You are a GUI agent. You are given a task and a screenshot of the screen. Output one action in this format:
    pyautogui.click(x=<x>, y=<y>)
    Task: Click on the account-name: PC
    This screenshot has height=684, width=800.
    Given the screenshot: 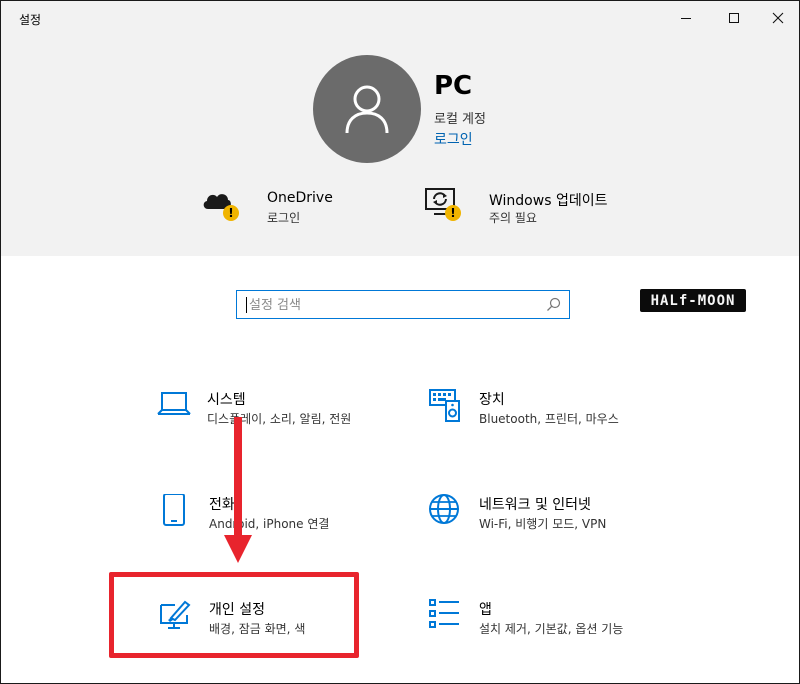 What is the action you would take?
    pyautogui.click(x=453, y=86)
    